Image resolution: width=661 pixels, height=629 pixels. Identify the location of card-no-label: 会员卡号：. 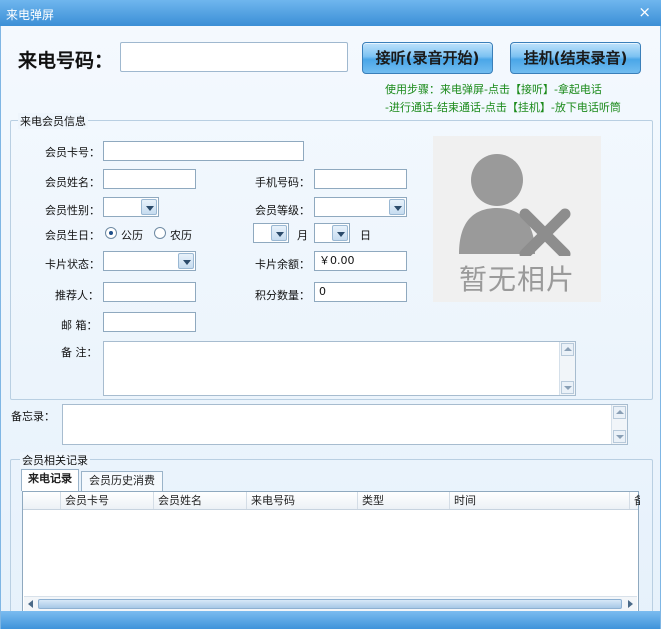
(72, 152).